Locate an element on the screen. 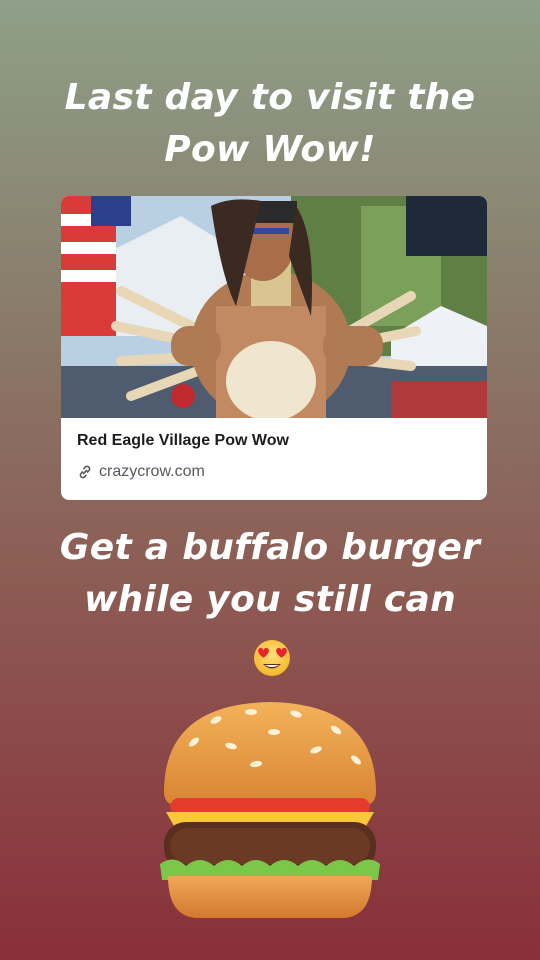 The height and width of the screenshot is (960, 540). link-card-url-row: crazycrow.com is located at coordinates (141, 472).